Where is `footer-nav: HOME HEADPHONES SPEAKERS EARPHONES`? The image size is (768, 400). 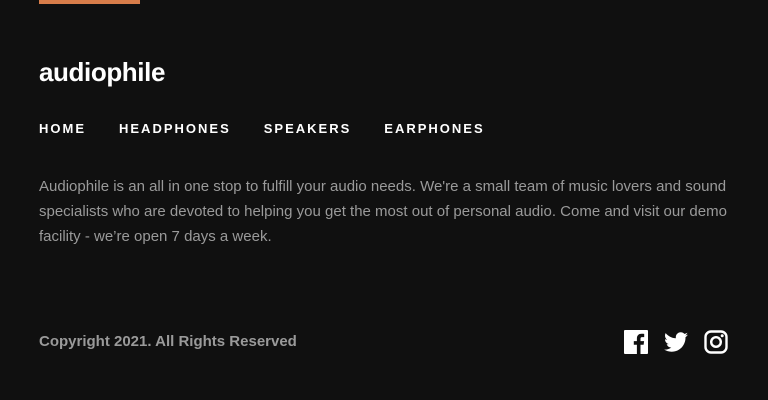
footer-nav: HOME HEADPHONES SPEAKERS EARPHONES is located at coordinates (262, 129).